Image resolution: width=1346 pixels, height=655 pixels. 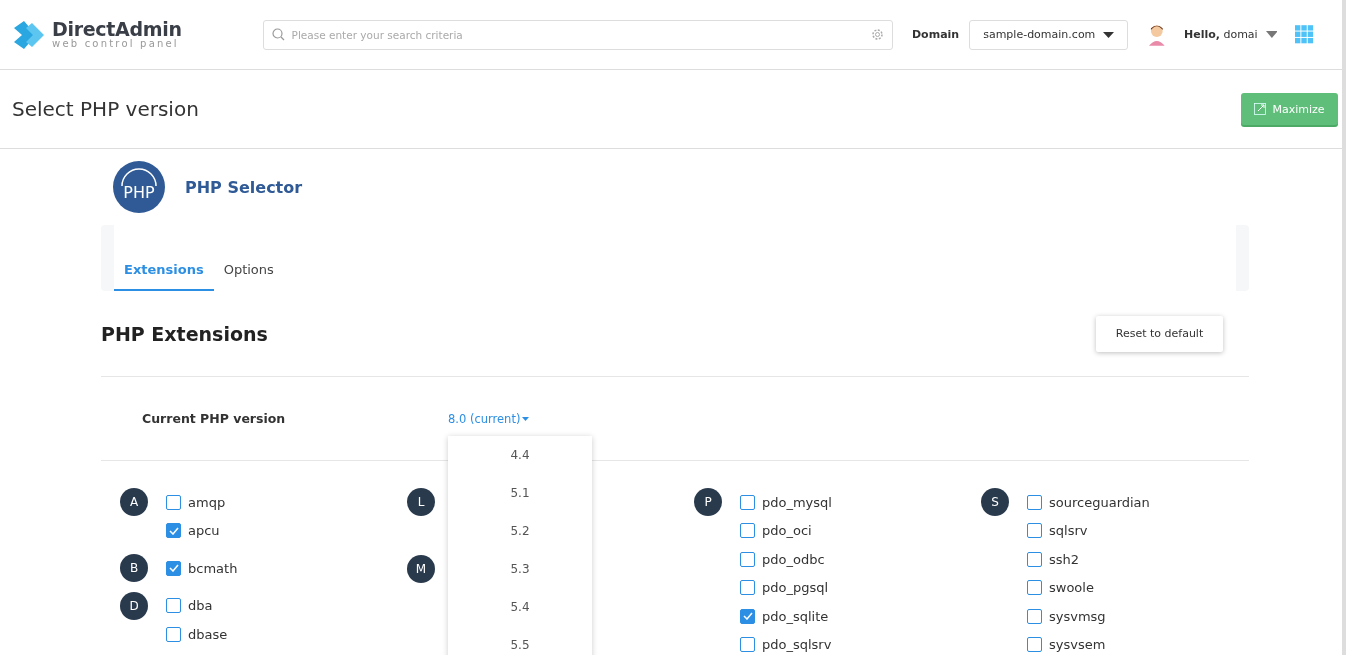 I want to click on settings-icon, so click(x=877, y=34).